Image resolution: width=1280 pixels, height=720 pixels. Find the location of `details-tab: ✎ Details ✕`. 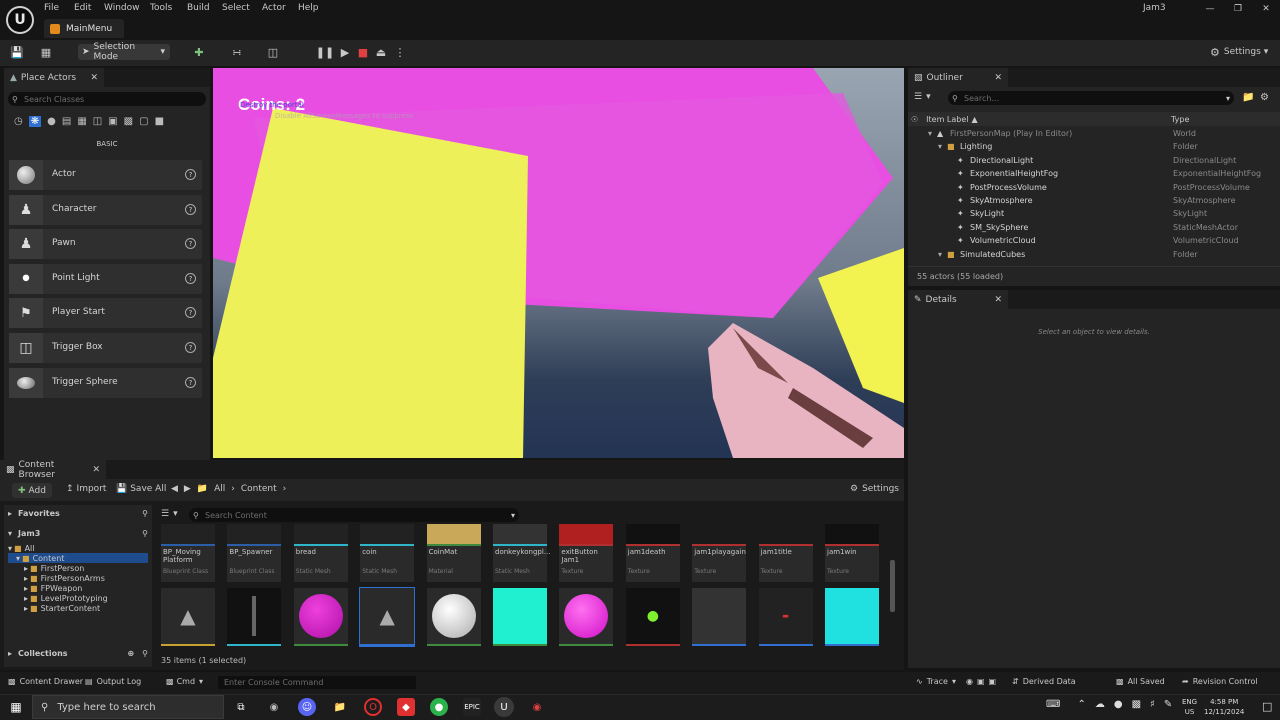

details-tab: ✎ Details ✕ is located at coordinates (958, 299).